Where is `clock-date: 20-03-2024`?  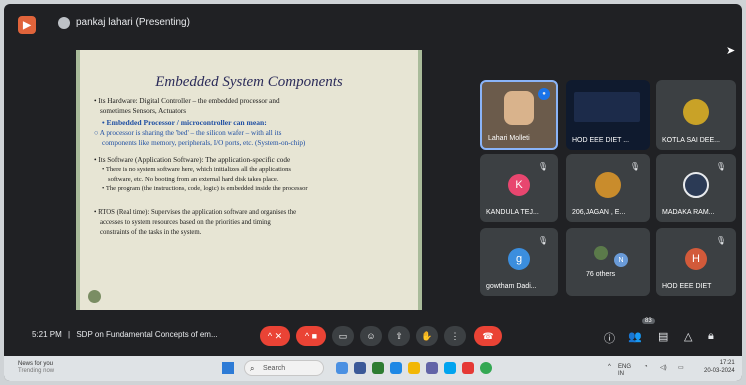
clock-date: 20-03-2024 is located at coordinates (719, 370).